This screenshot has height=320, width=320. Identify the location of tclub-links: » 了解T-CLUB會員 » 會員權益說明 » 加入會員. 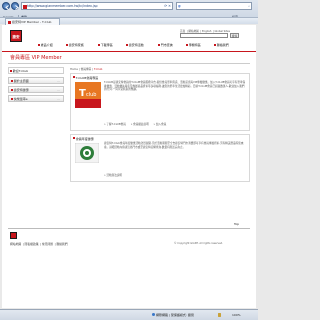
(175, 124).